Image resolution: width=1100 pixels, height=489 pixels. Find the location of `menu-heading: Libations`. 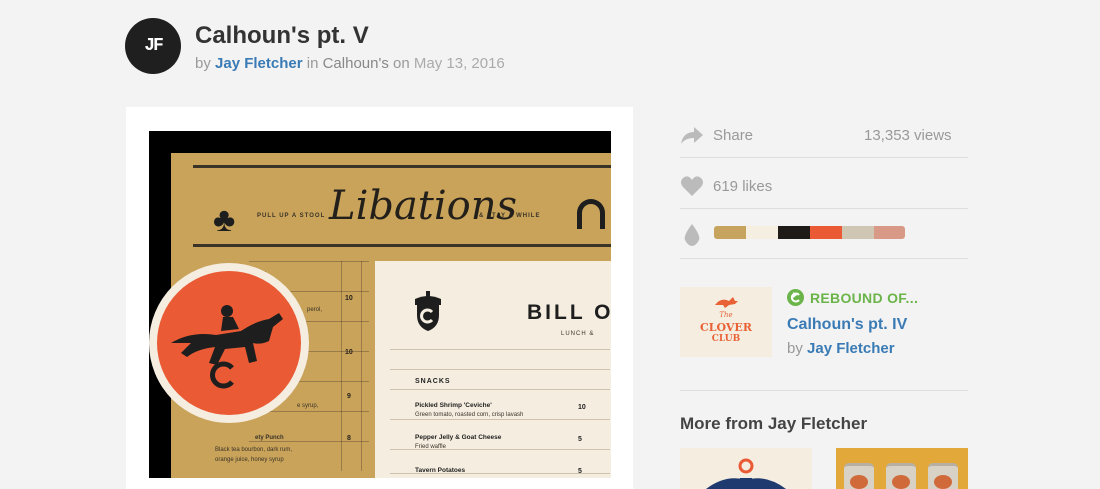

menu-heading: Libations is located at coordinates (423, 206).